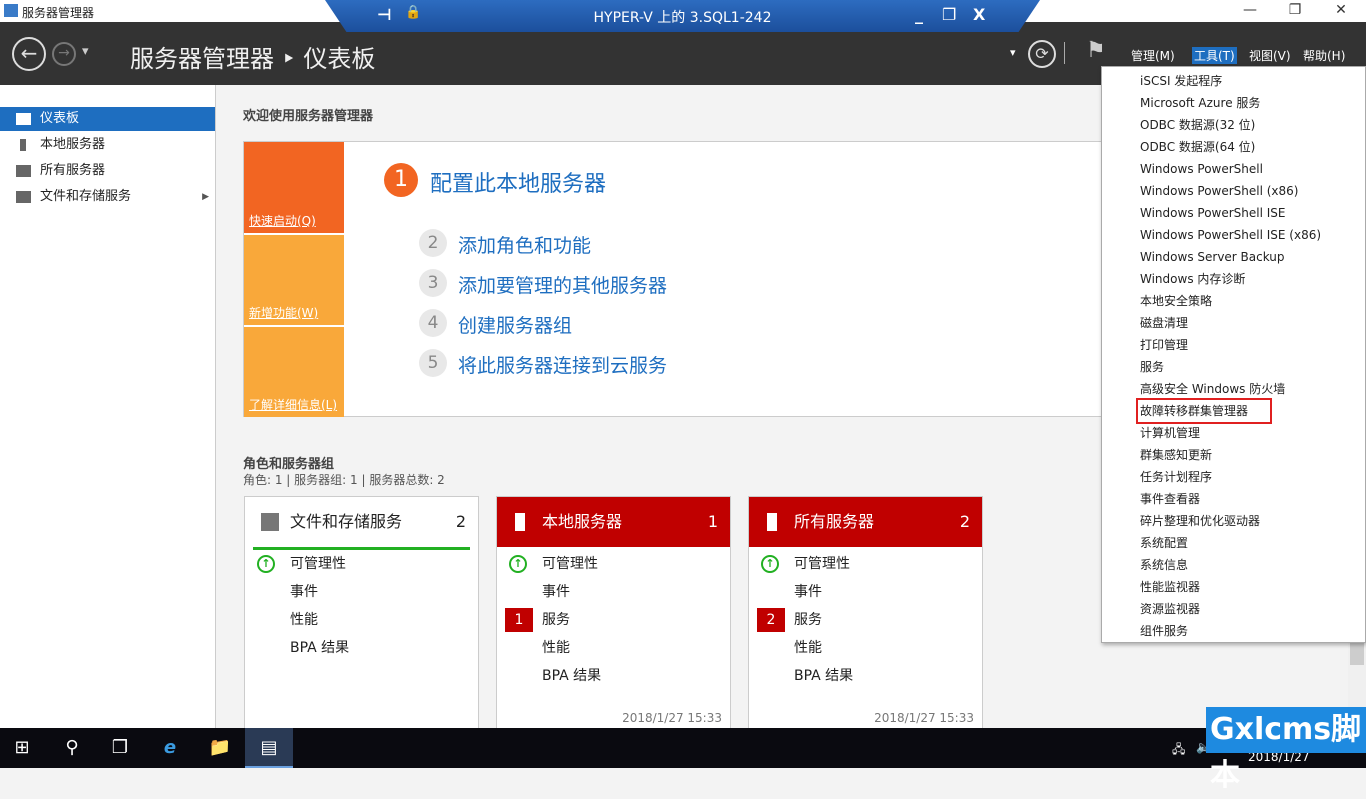  I want to click on menu-item: Microsoft Azure 服务, so click(1200, 103).